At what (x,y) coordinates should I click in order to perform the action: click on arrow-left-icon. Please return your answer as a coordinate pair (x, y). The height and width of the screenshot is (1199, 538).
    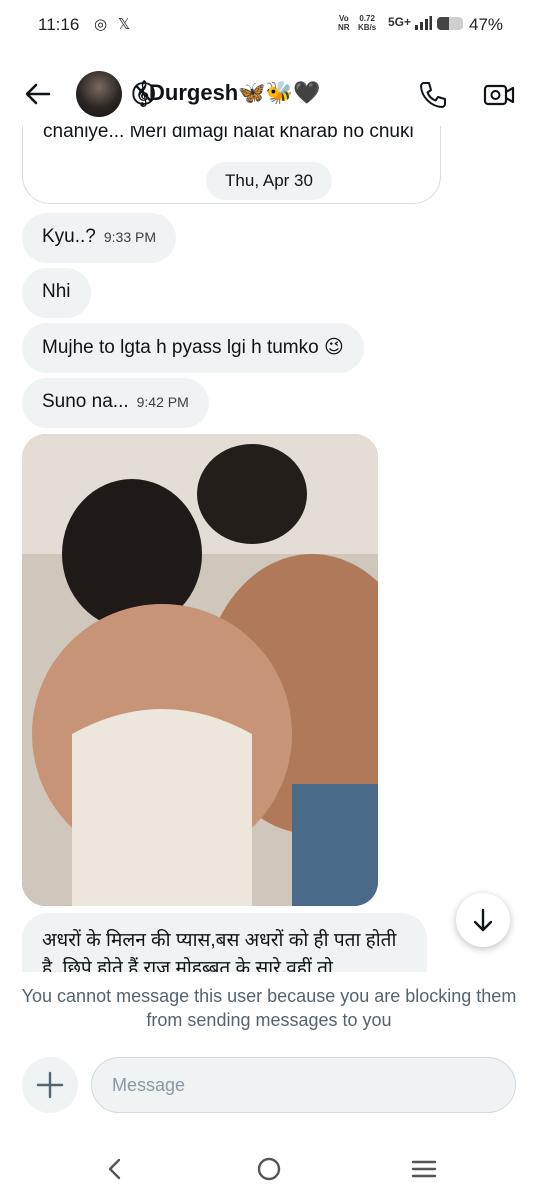
    Looking at the image, I should click on (38, 94).